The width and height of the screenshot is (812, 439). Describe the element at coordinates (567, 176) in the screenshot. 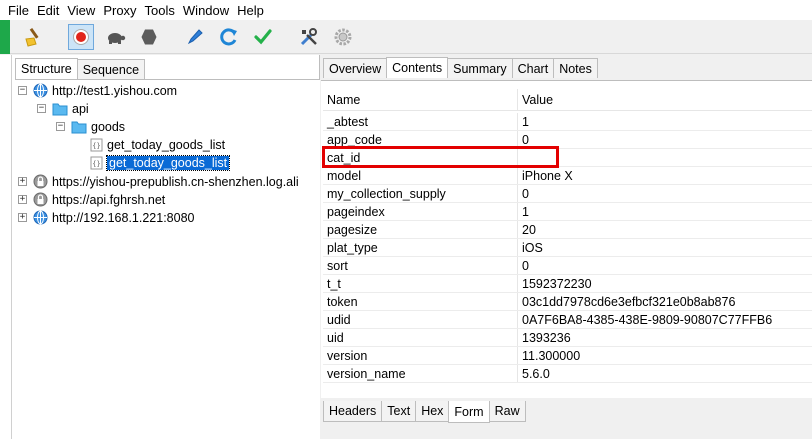

I see `table-row: model iPhone X` at that location.